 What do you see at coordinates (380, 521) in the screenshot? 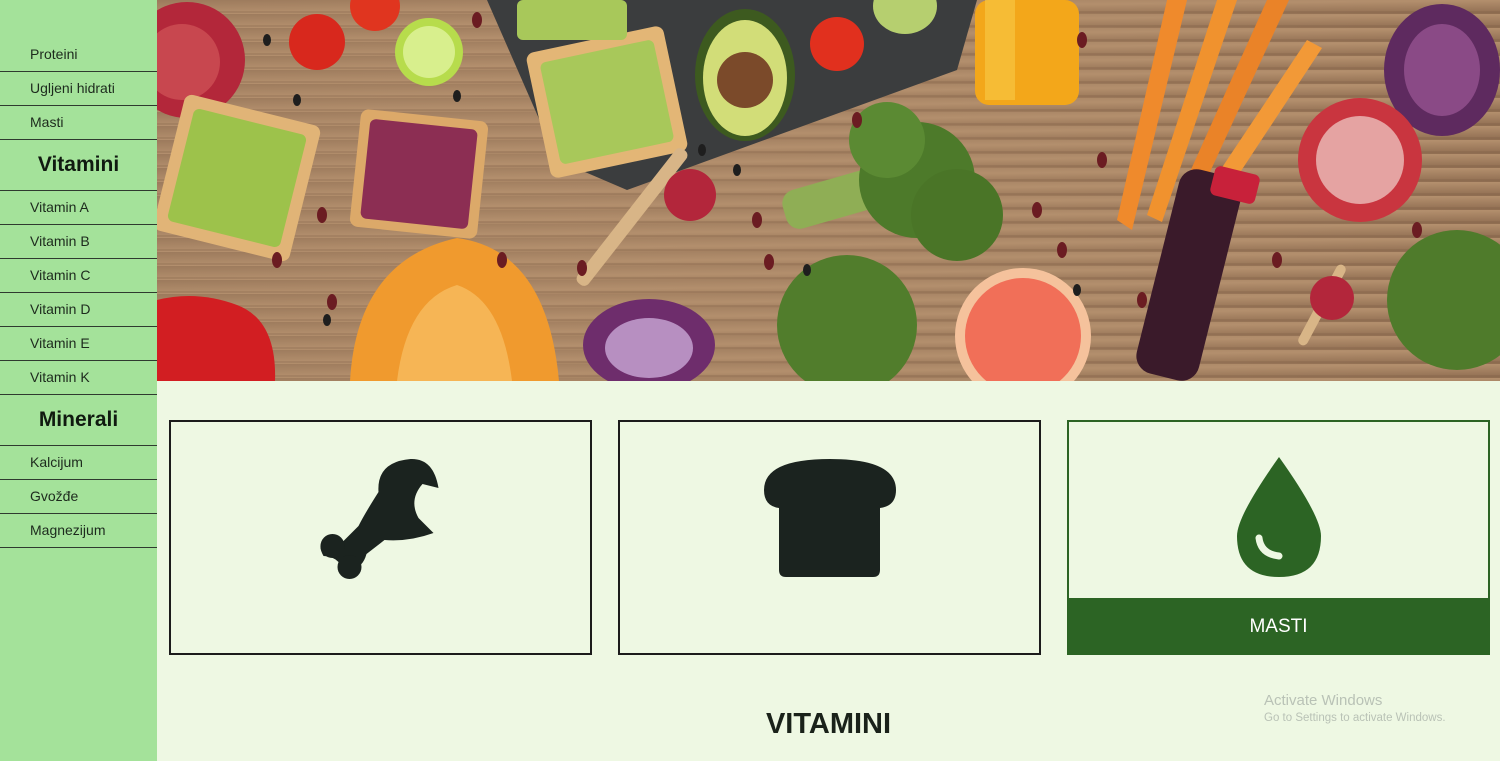
I see `drumstick-icon` at bounding box center [380, 521].